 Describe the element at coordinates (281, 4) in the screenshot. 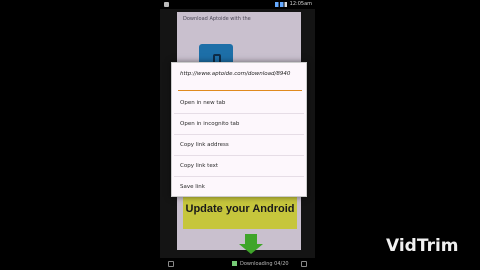

I see `signal-icon` at that location.